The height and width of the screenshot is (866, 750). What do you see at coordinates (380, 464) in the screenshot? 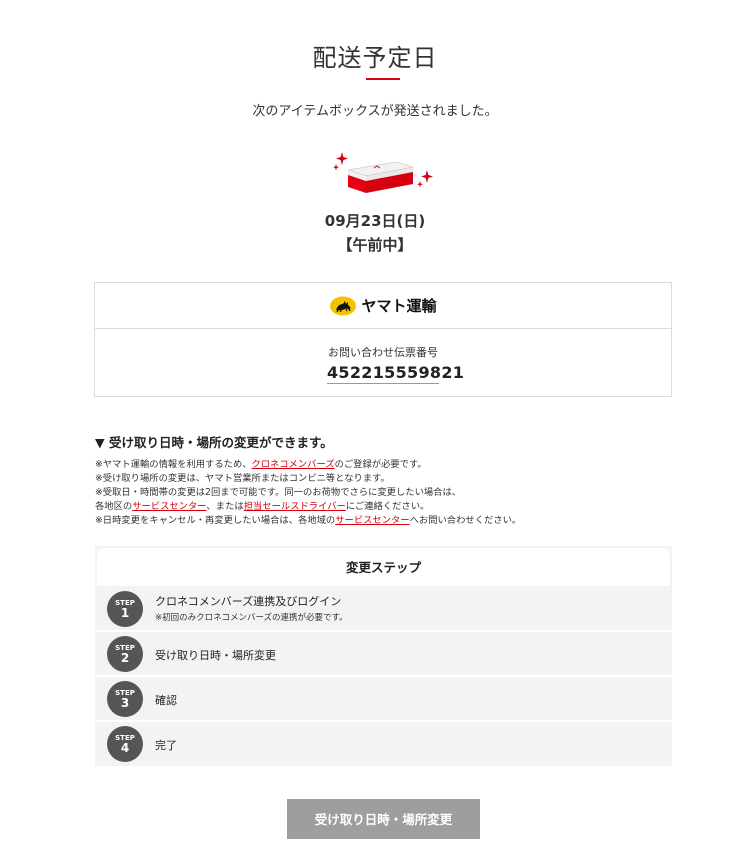
I see `notice-text: のご登録が必要です。` at bounding box center [380, 464].